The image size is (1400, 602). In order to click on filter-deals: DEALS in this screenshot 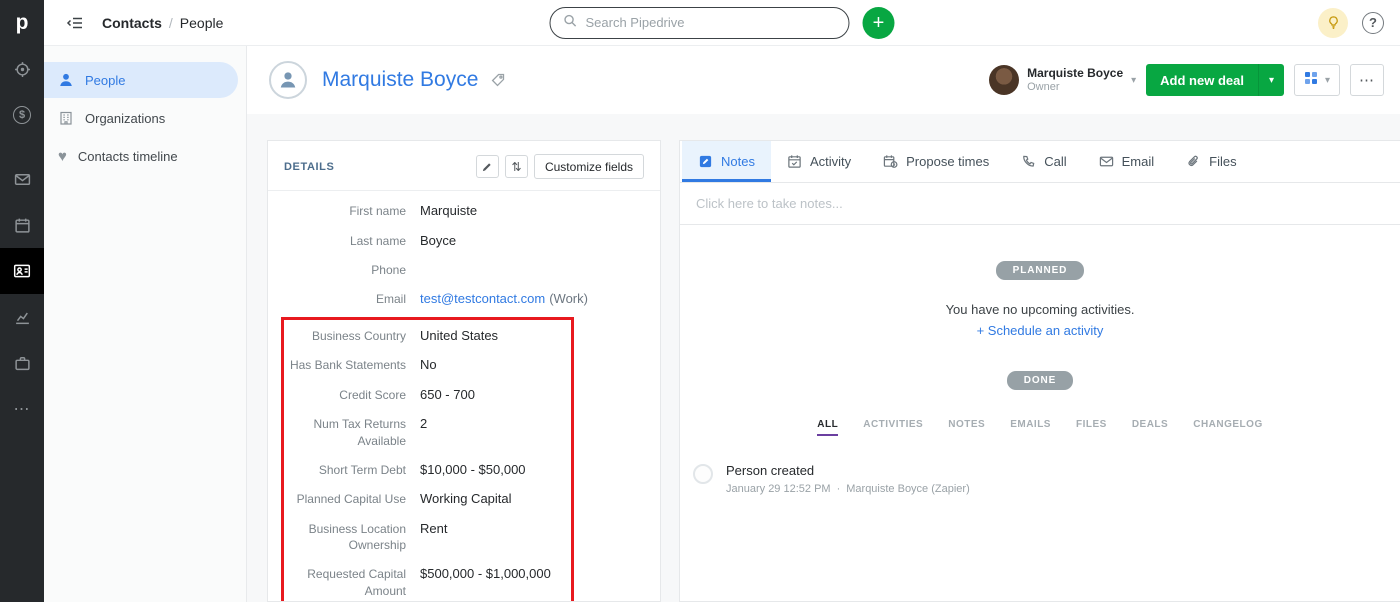, I will do `click(1150, 427)`.